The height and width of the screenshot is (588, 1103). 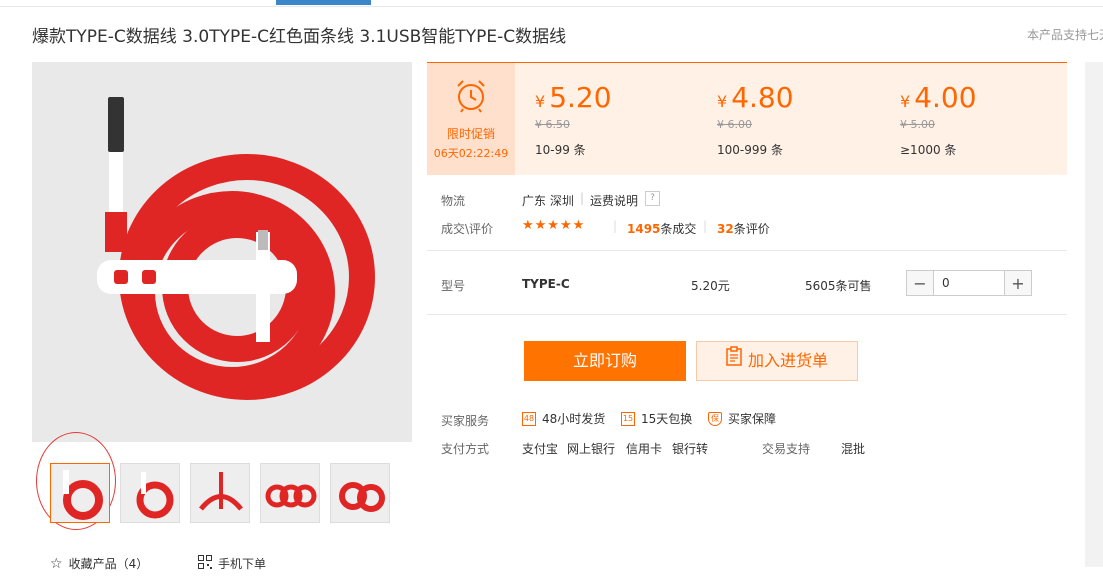 I want to click on tier-quantity: 10-99 条, so click(x=560, y=150).